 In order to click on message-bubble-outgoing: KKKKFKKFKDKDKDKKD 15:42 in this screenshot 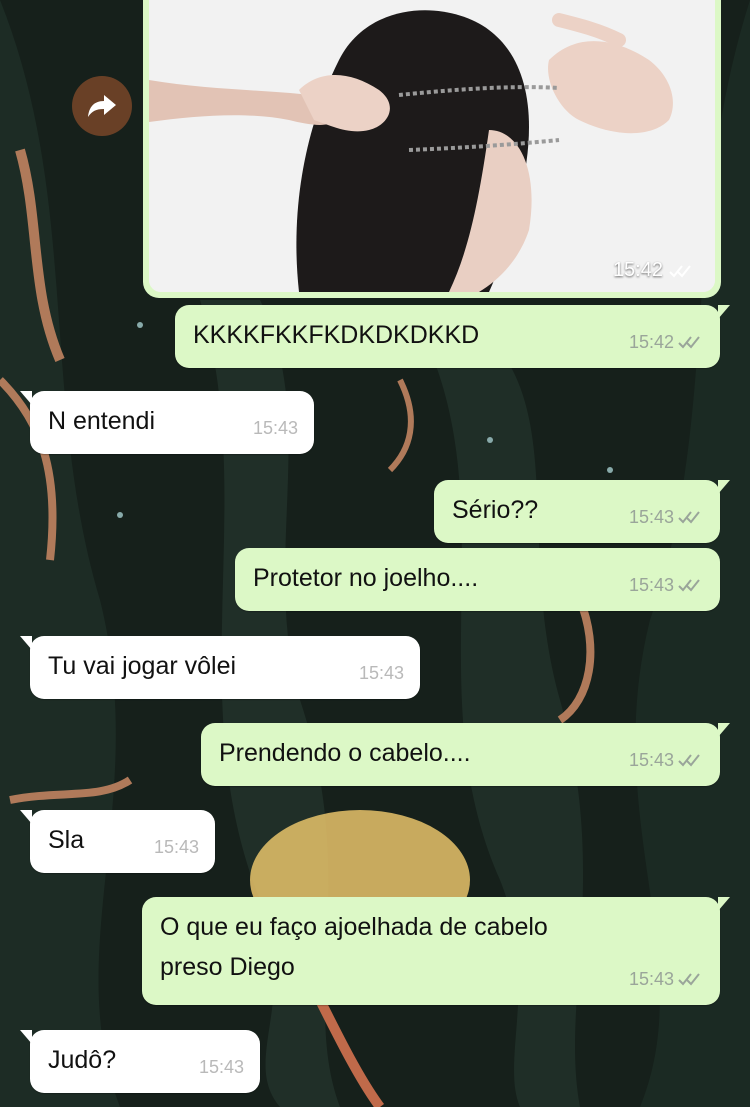, I will do `click(452, 336)`.